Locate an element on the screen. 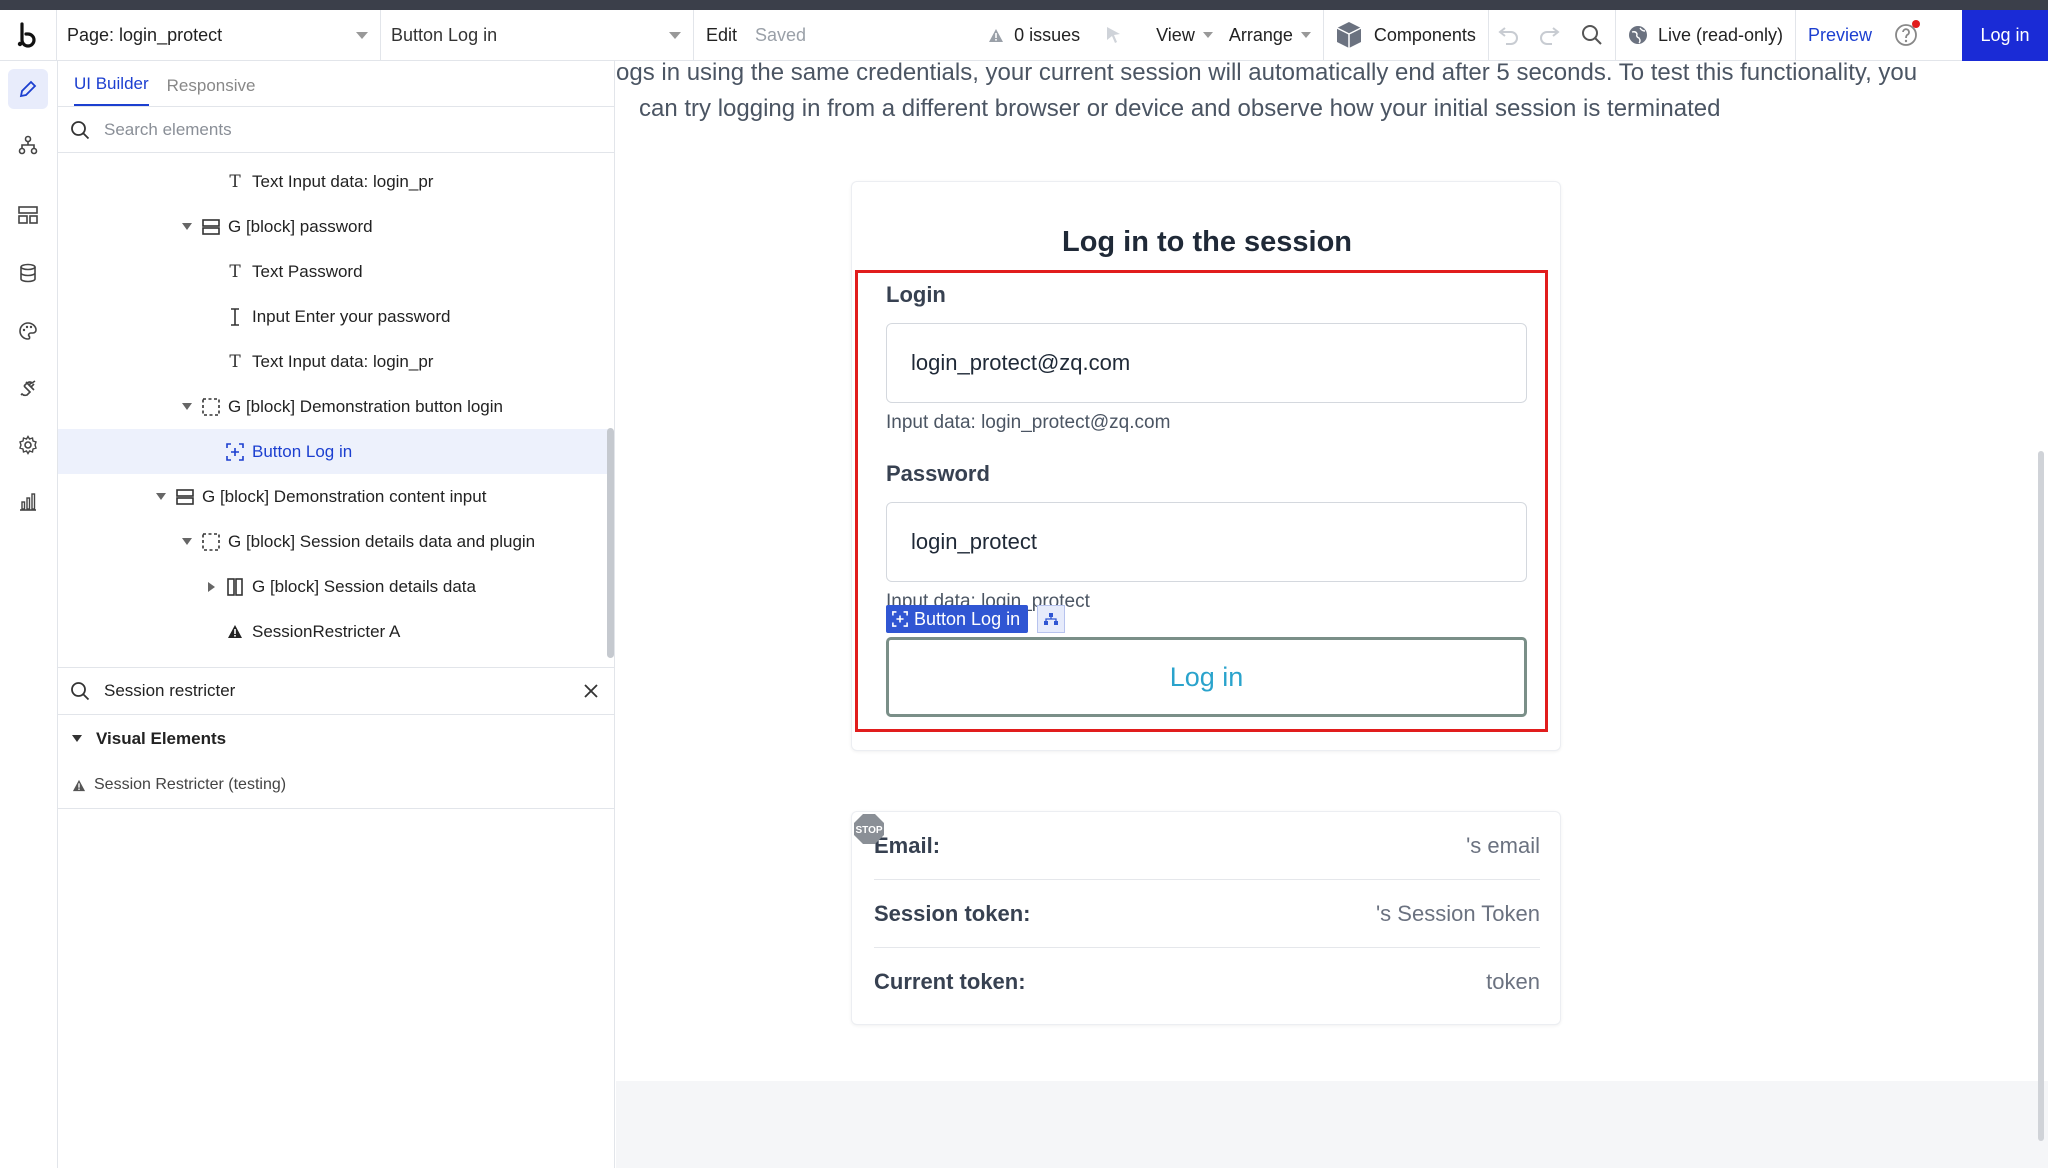  tree-item: T Text Password is located at coordinates (333, 271).